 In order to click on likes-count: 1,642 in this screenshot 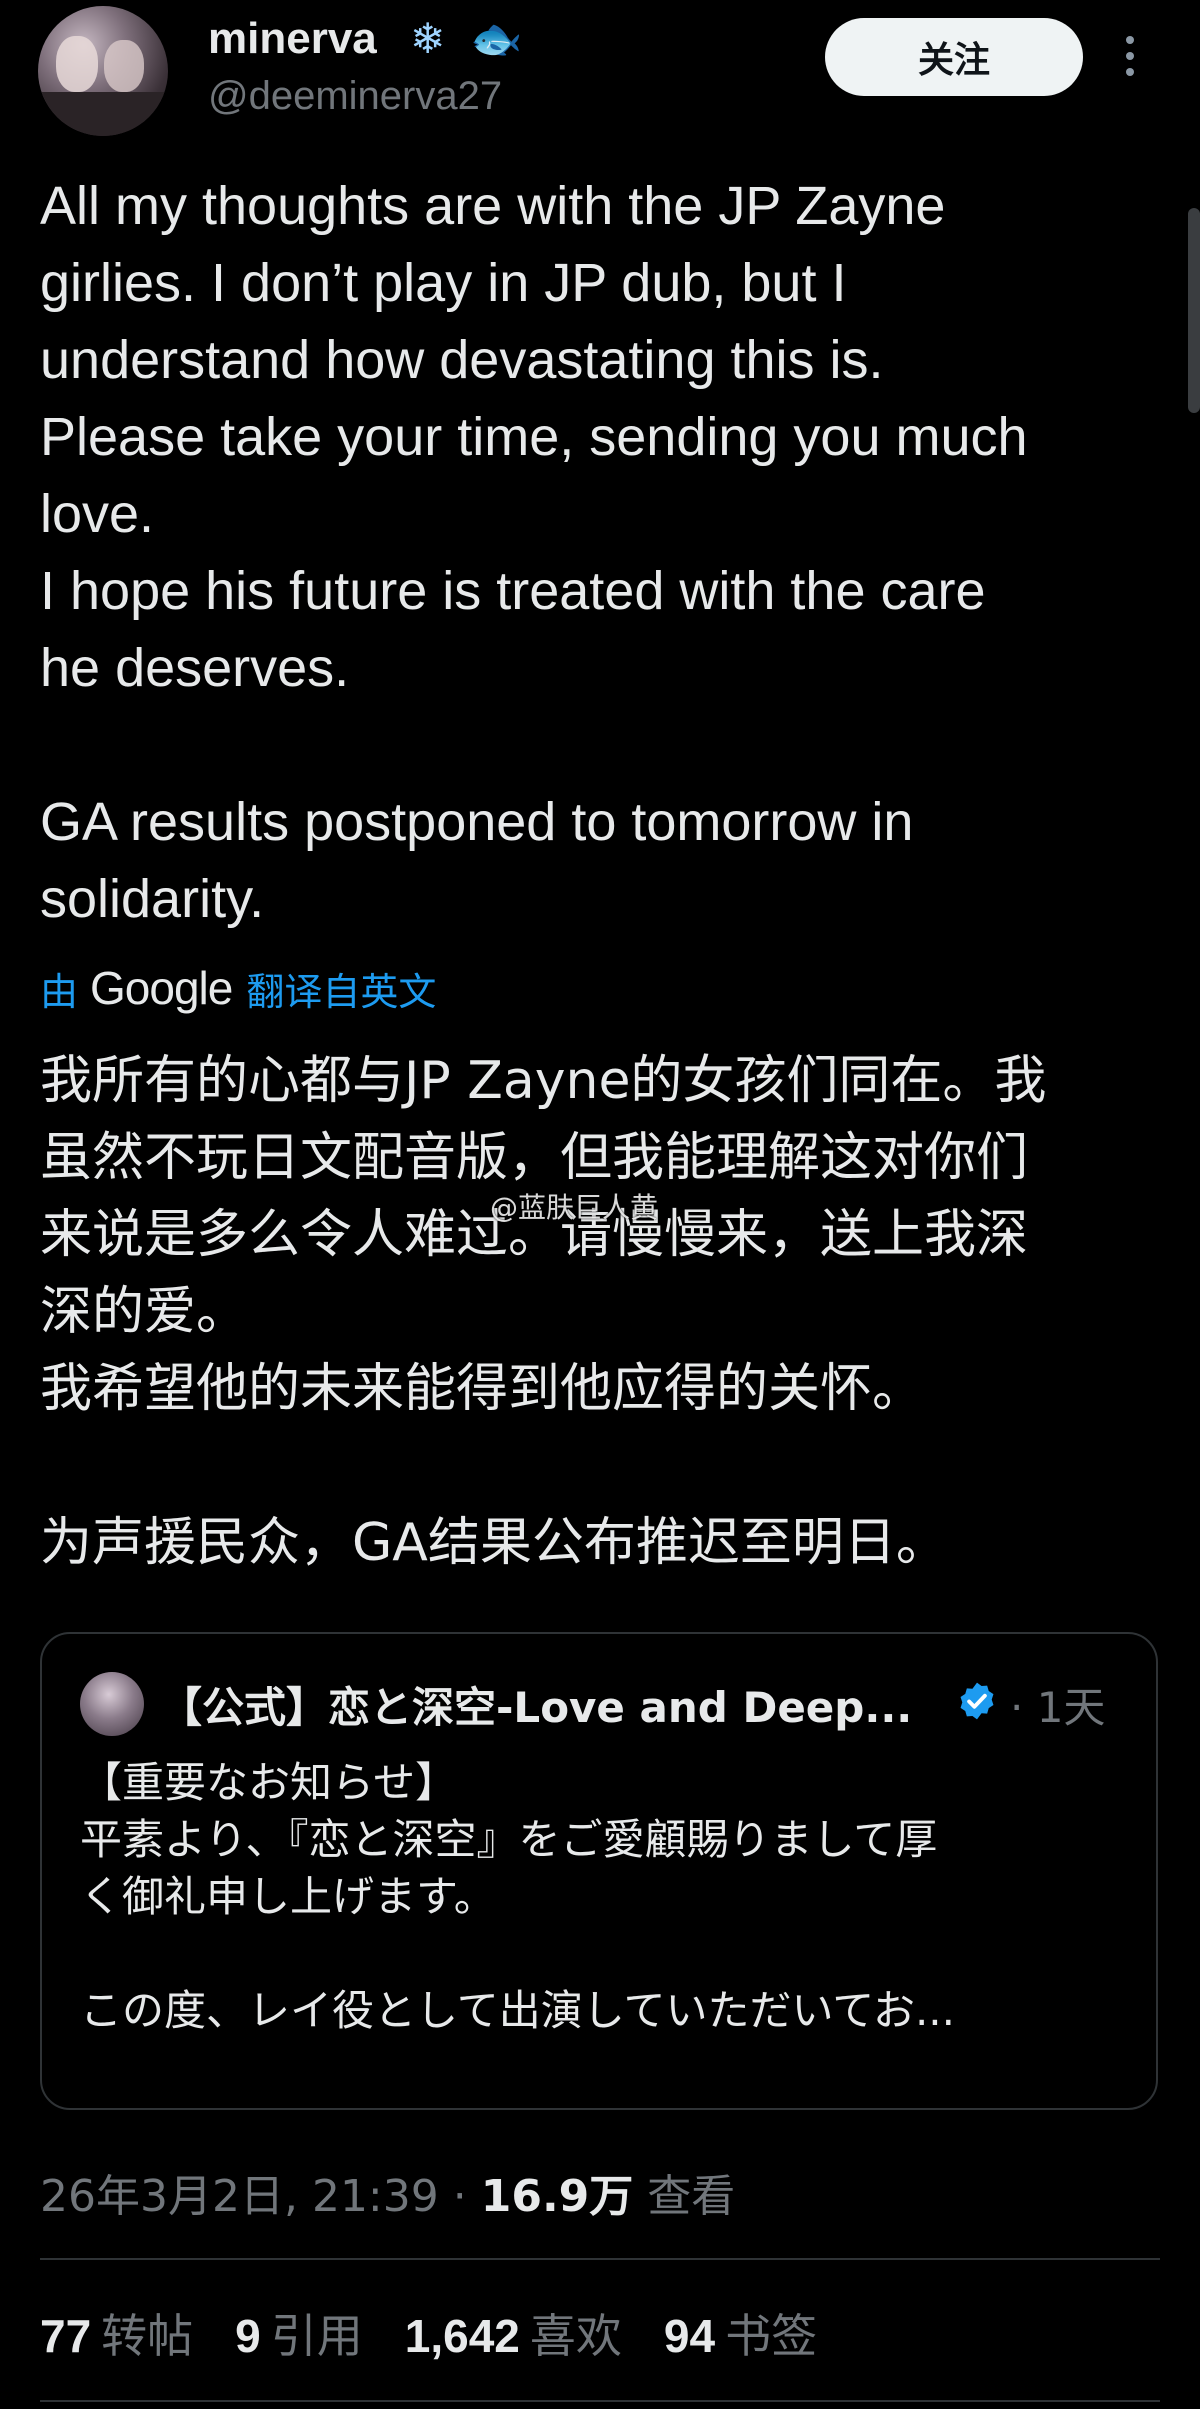, I will do `click(462, 2336)`.